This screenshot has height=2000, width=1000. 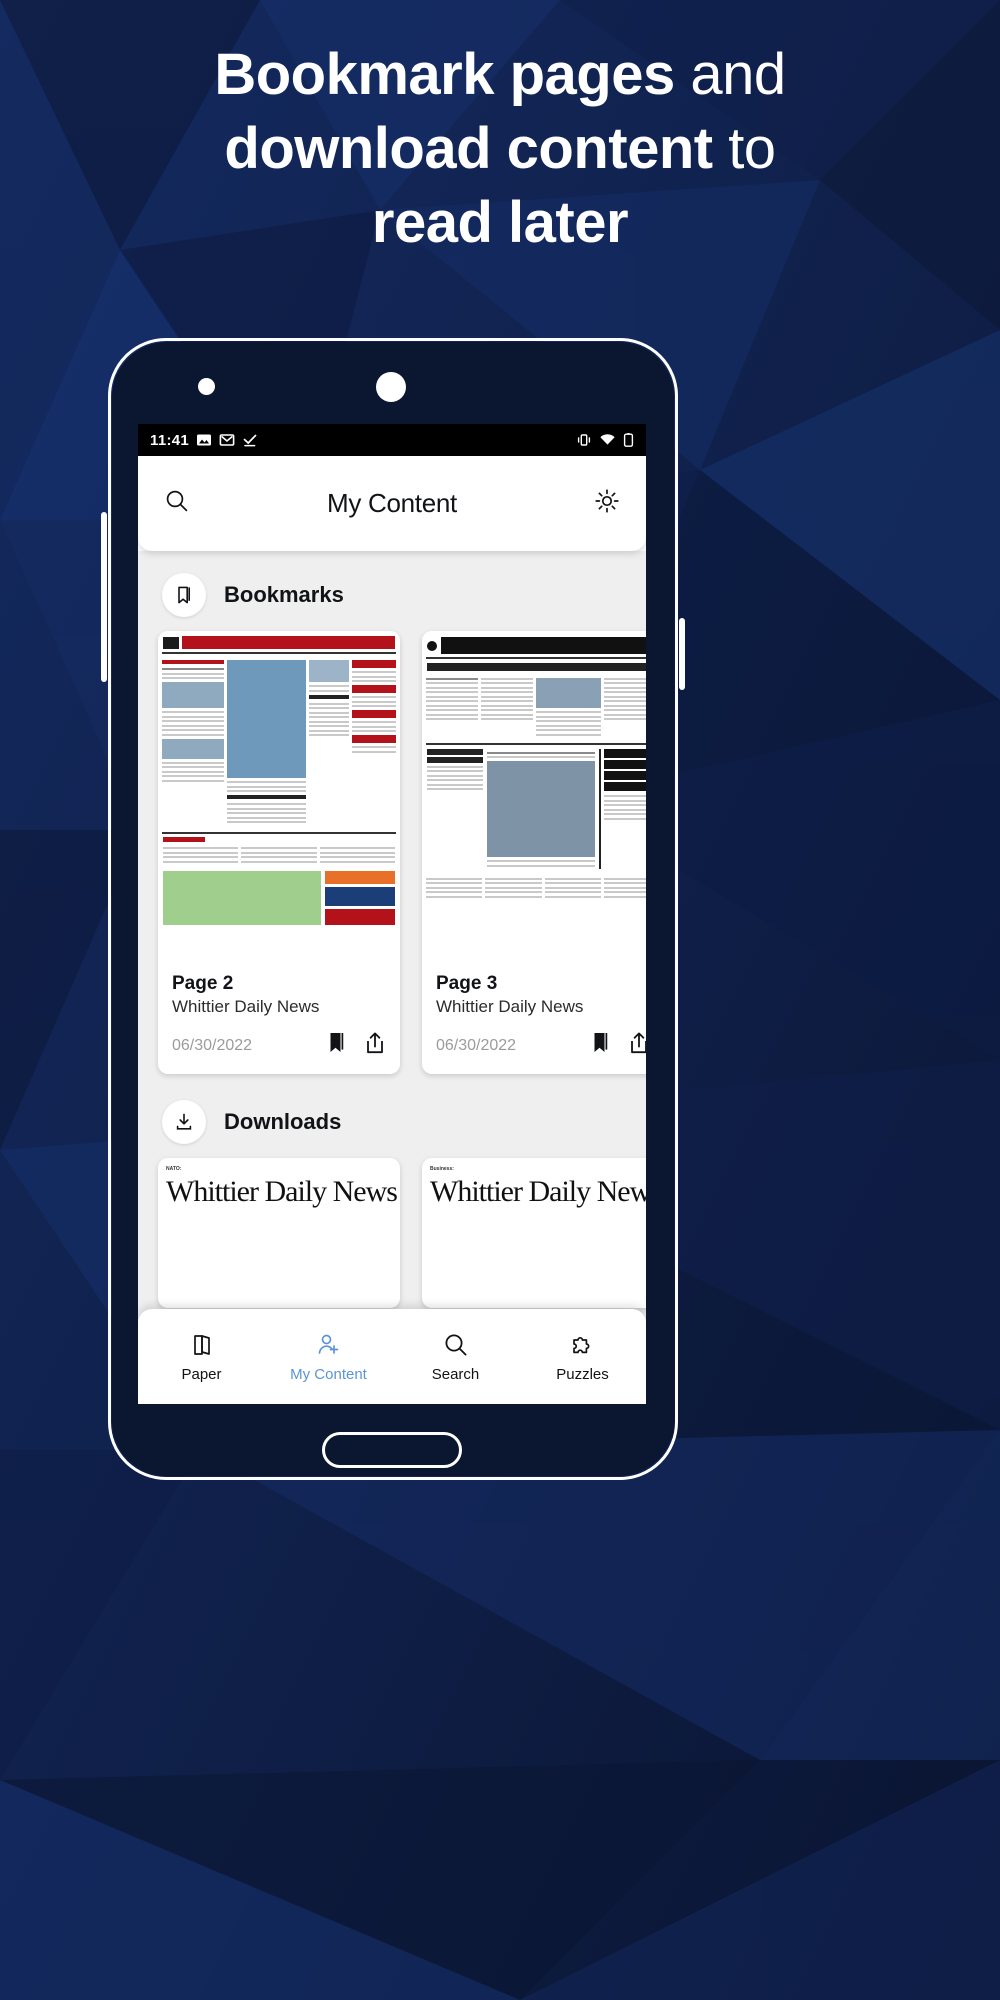 I want to click on app-bar: My Content, so click(x=392, y=503).